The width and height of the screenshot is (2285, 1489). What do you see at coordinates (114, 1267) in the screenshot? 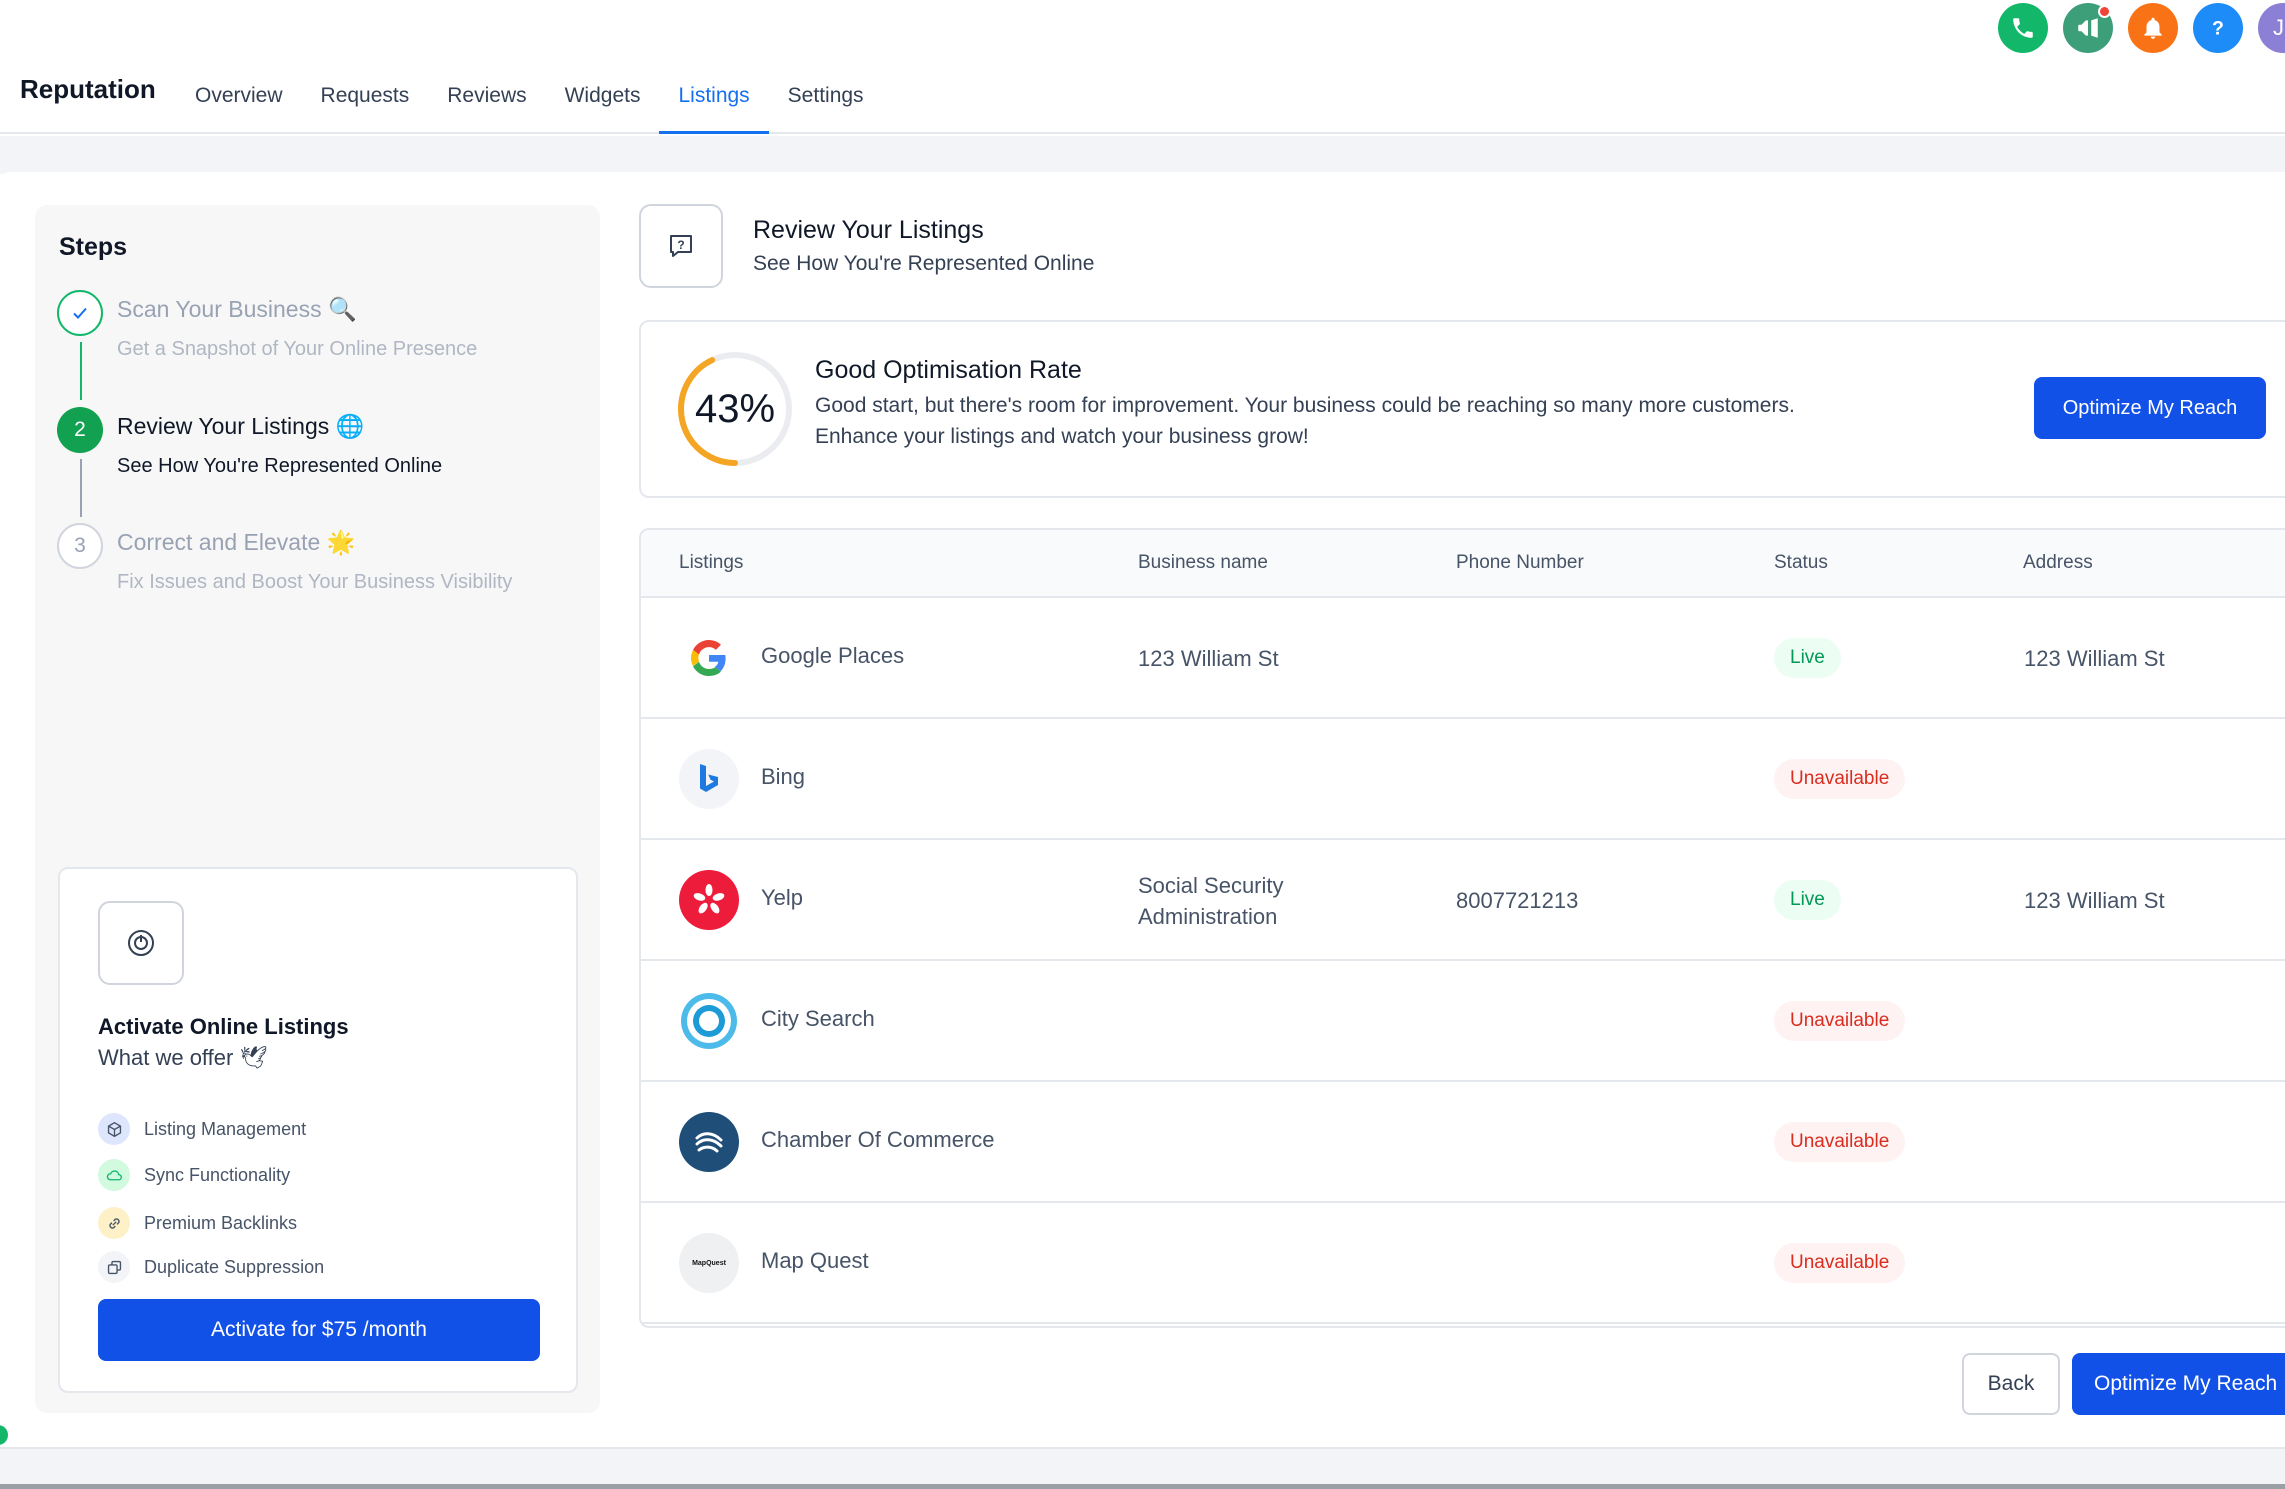
I see `copy-icon` at bounding box center [114, 1267].